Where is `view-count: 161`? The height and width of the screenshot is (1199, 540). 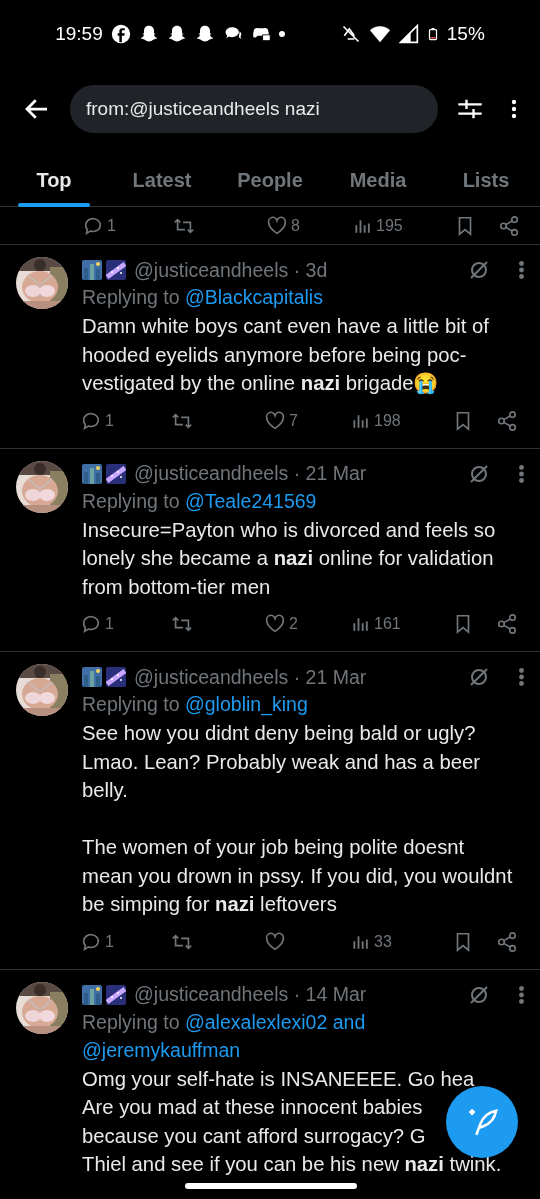 view-count: 161 is located at coordinates (387, 624).